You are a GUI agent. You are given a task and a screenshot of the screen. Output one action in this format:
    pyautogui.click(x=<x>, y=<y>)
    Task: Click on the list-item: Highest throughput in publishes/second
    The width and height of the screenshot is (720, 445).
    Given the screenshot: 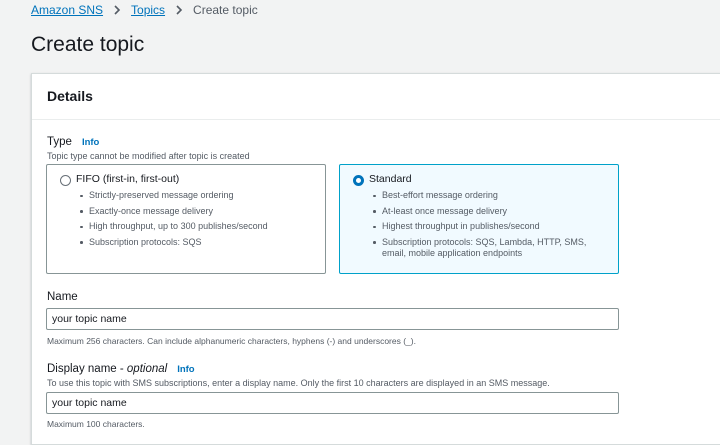 What is the action you would take?
    pyautogui.click(x=479, y=226)
    